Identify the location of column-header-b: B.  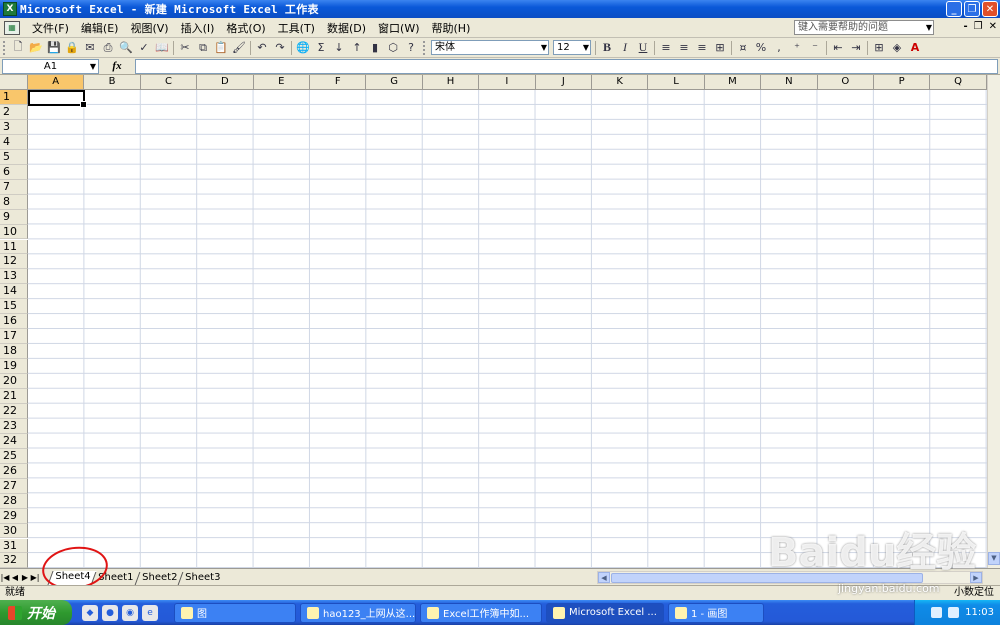
(112, 82).